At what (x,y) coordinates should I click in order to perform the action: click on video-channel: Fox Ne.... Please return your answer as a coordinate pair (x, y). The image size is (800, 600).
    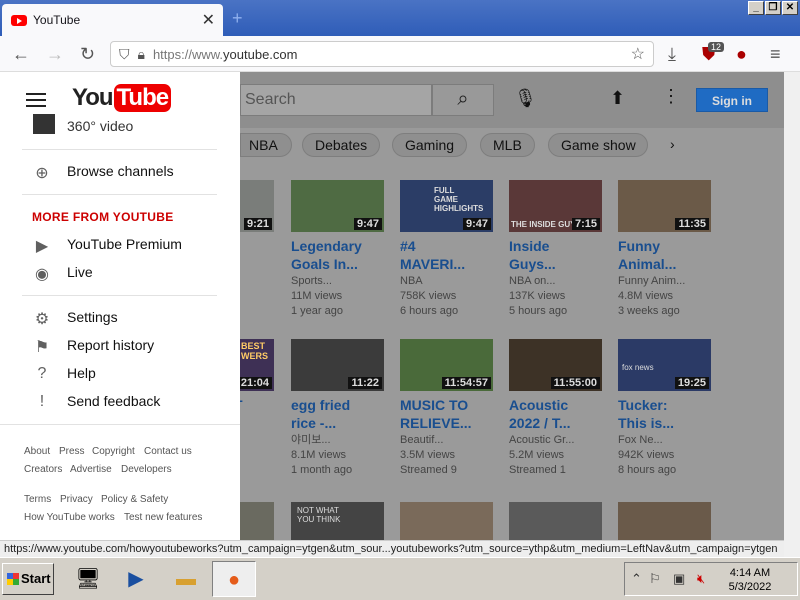
    Looking at the image, I should click on (668, 440).